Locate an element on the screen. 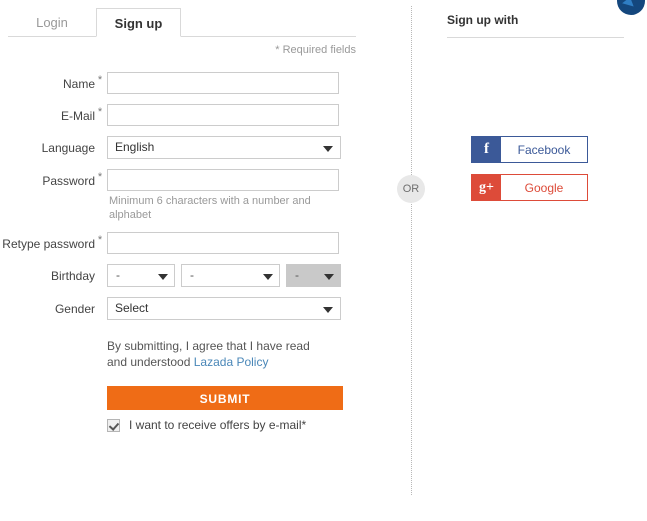  birthday-month-value: - is located at coordinates (192, 275).